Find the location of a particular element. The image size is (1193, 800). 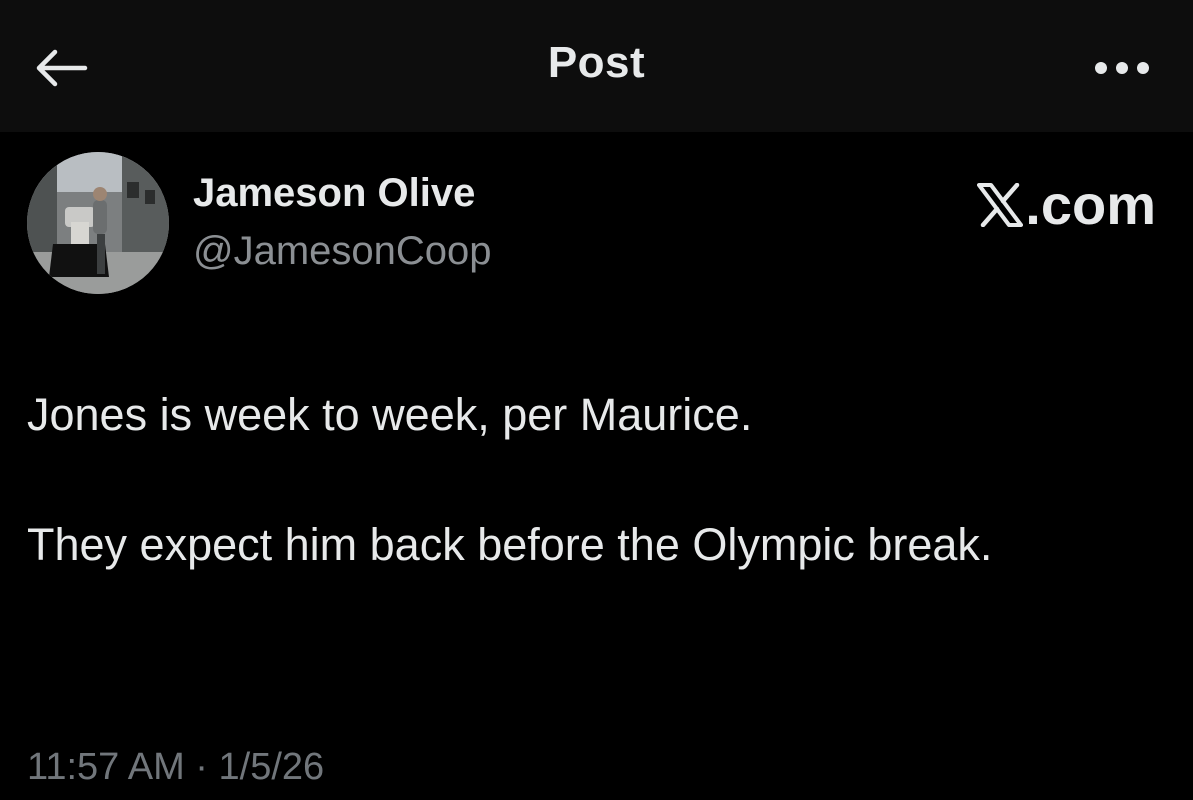

back-button is located at coordinates (60, 68).